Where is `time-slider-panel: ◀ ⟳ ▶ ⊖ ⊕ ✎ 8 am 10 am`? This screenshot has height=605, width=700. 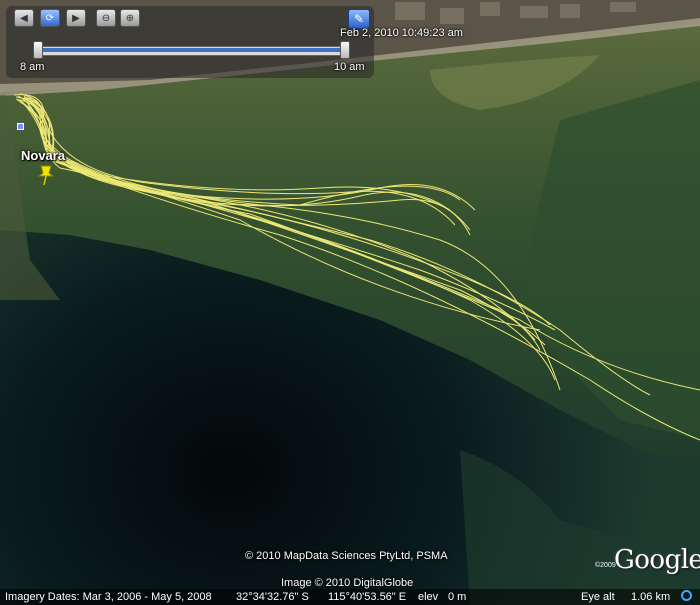 time-slider-panel: ◀ ⟳ ▶ ⊖ ⊕ ✎ 8 am 10 am is located at coordinates (190, 42).